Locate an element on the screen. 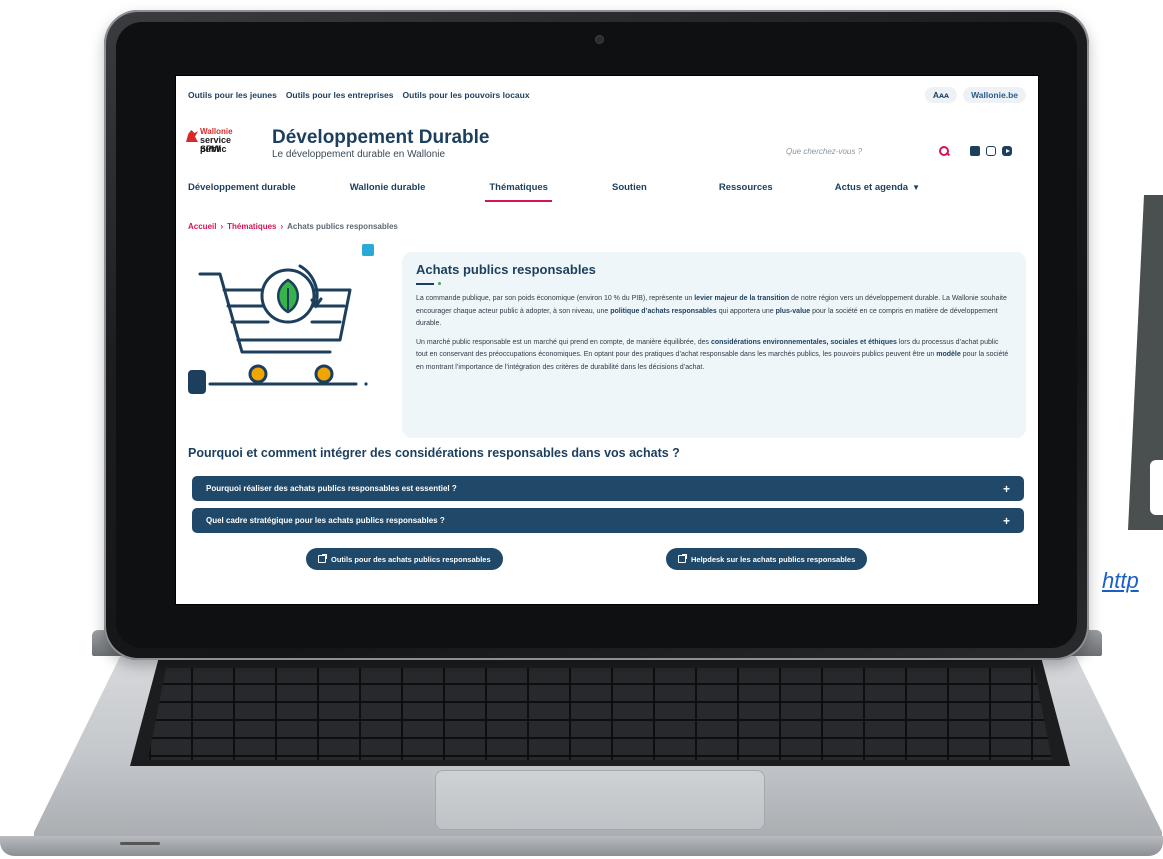 The width and height of the screenshot is (1163, 859). background-slab-cutout is located at coordinates (1156, 487).